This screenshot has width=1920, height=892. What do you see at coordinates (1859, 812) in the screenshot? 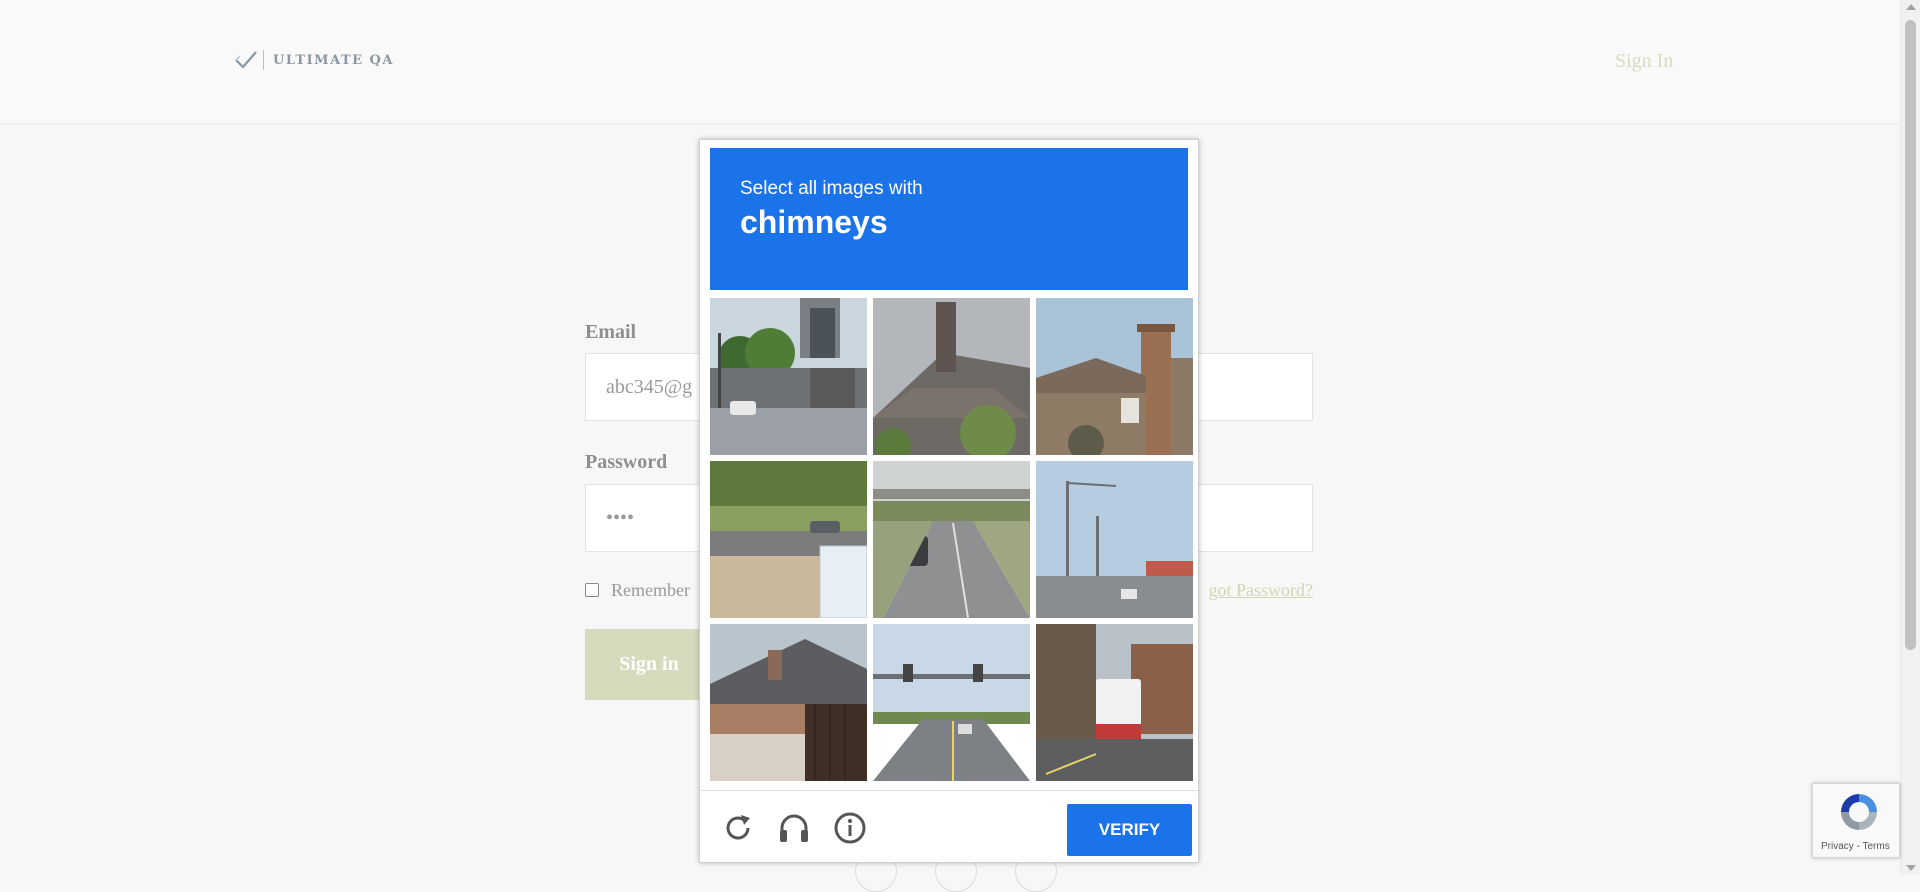
I see `recaptcha-logo-icon` at bounding box center [1859, 812].